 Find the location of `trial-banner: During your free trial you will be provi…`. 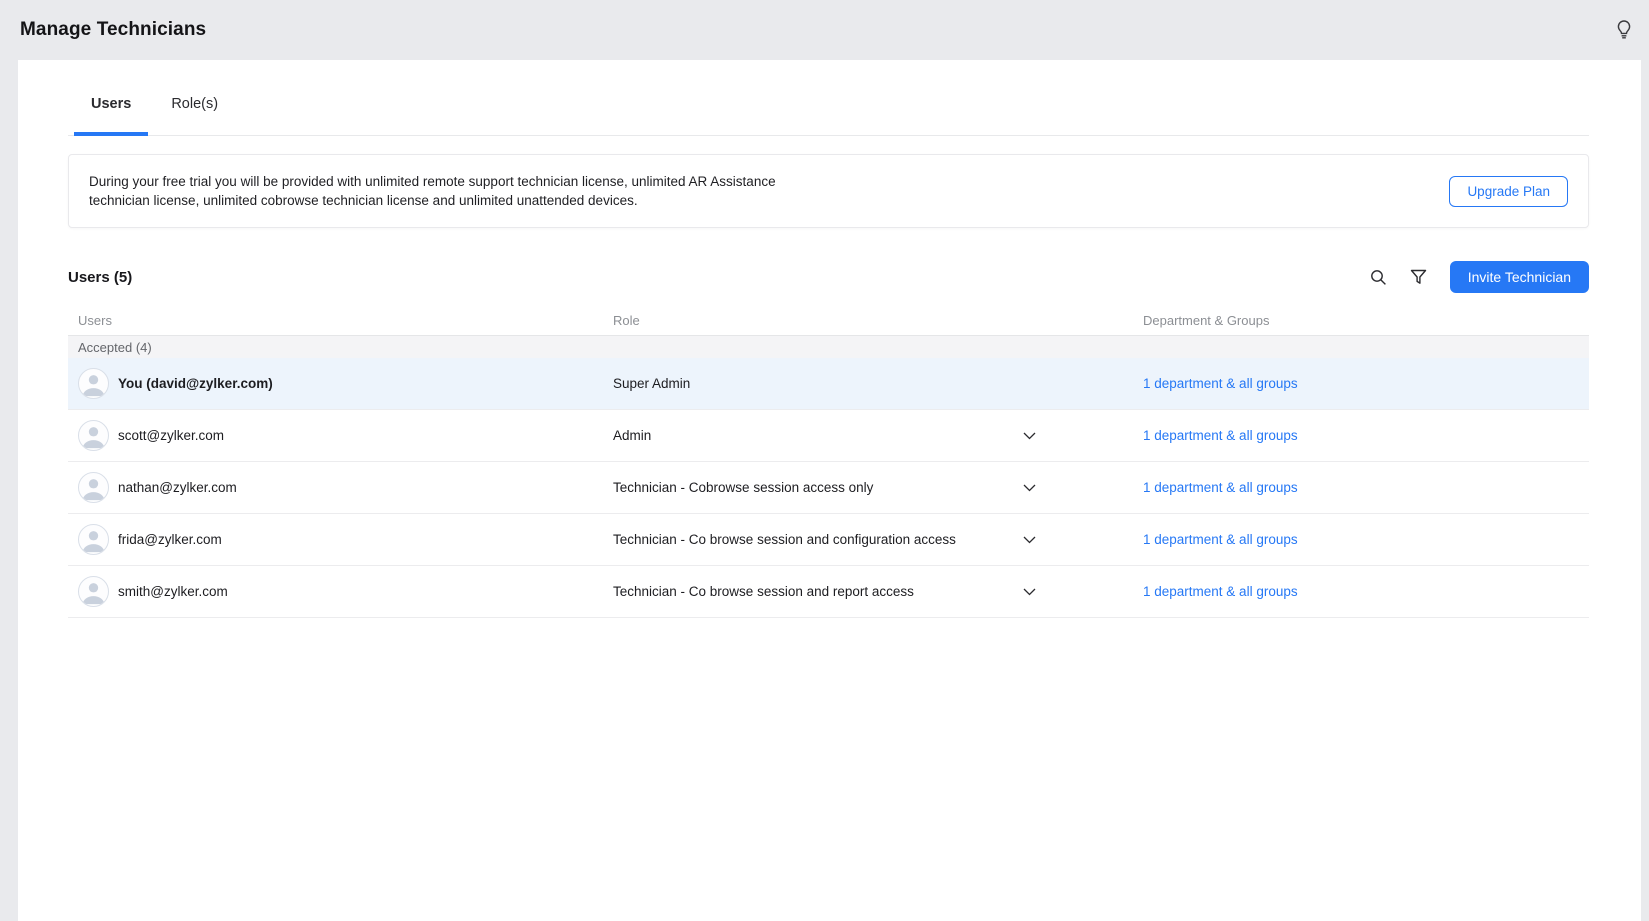

trial-banner: During your free trial you will be provi… is located at coordinates (828, 191).